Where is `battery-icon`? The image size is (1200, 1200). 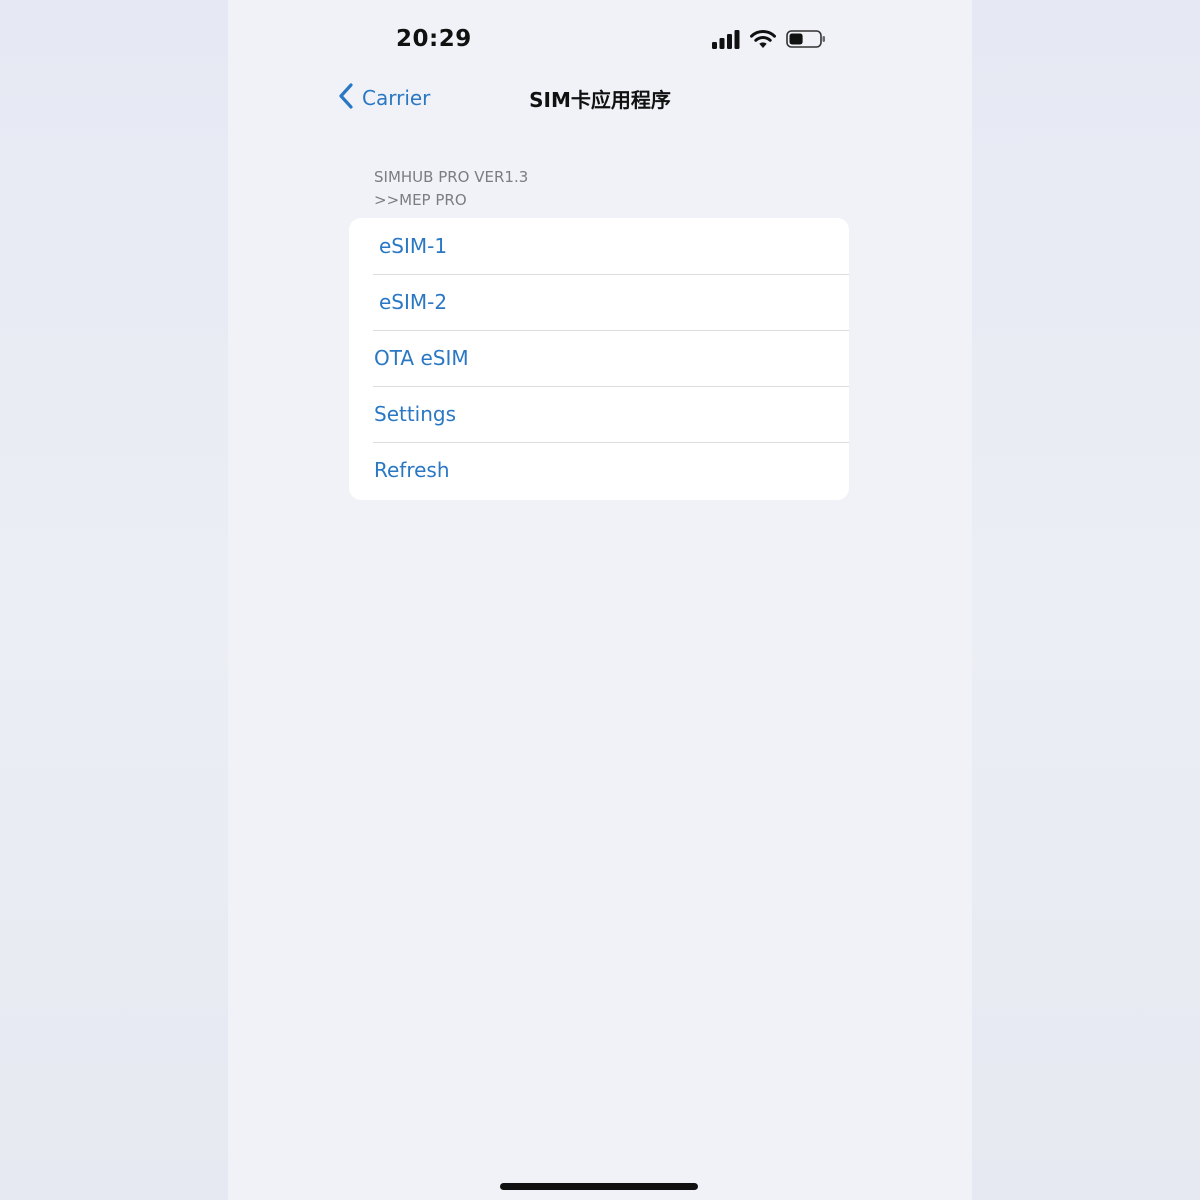
battery-icon is located at coordinates (806, 41).